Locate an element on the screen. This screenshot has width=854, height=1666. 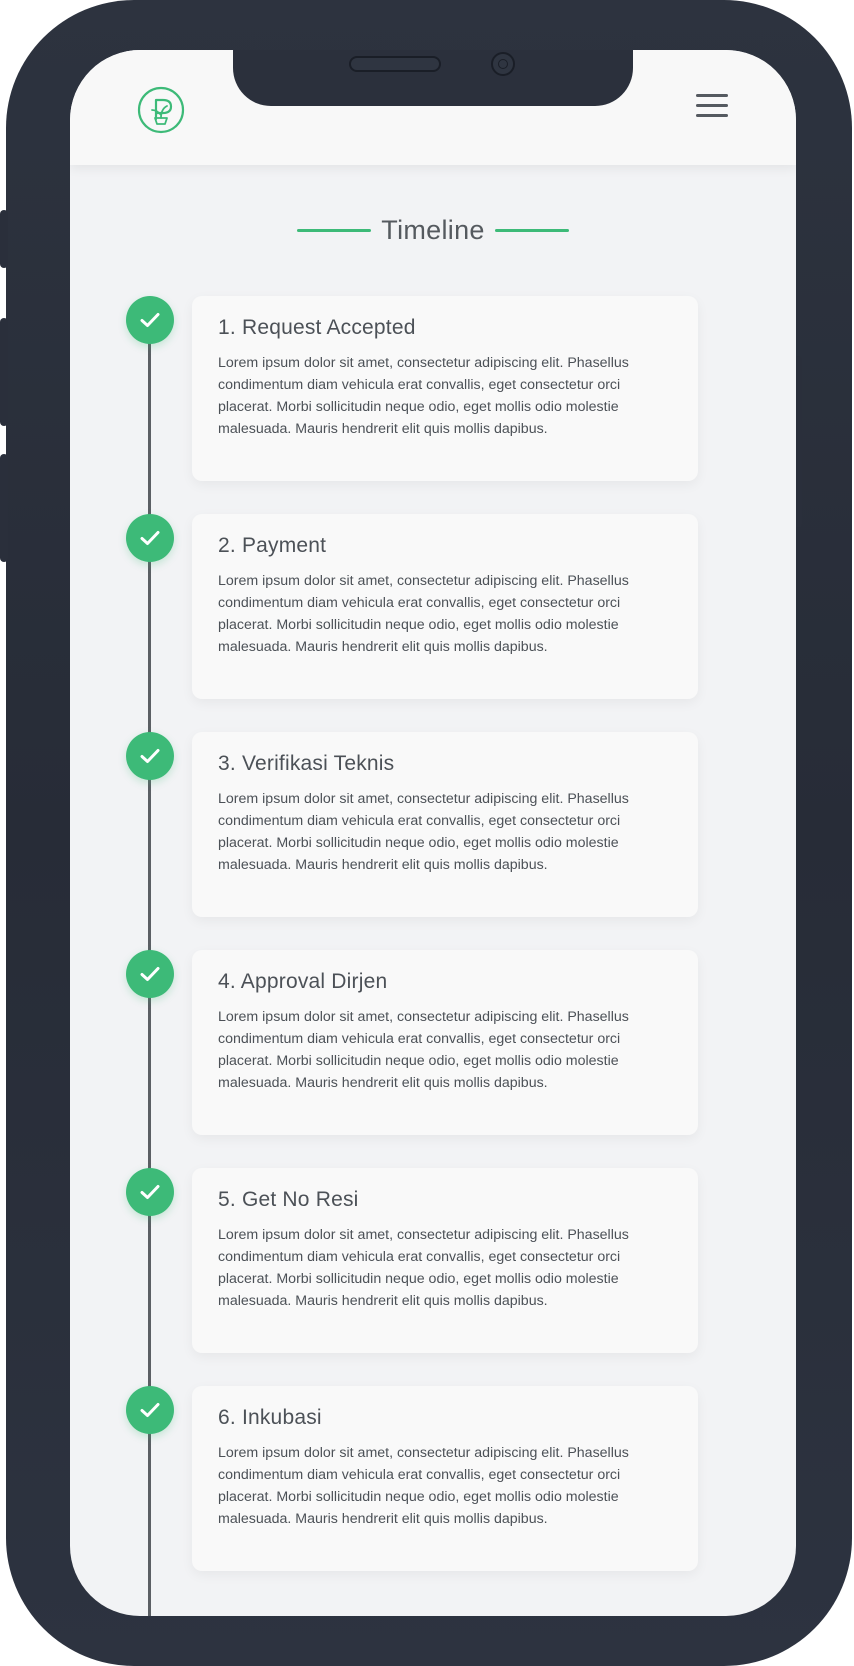
section-header: Timeline is located at coordinates (433, 230).